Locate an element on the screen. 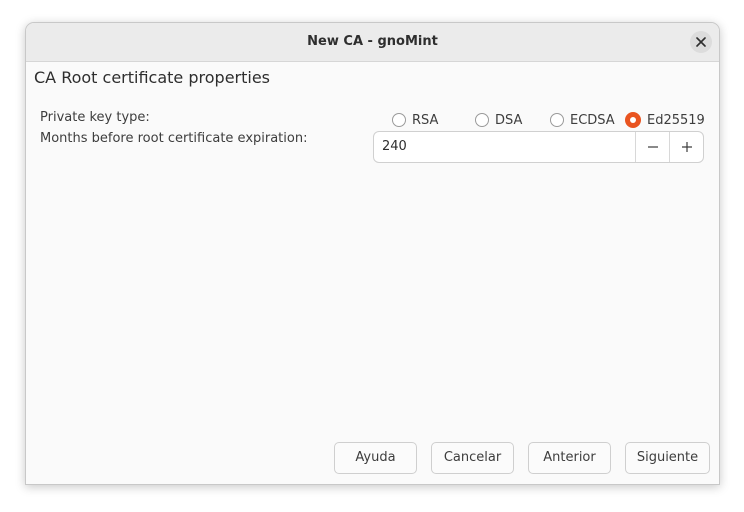 The width and height of the screenshot is (744, 512). expiration-months-value: 240 is located at coordinates (394, 147).